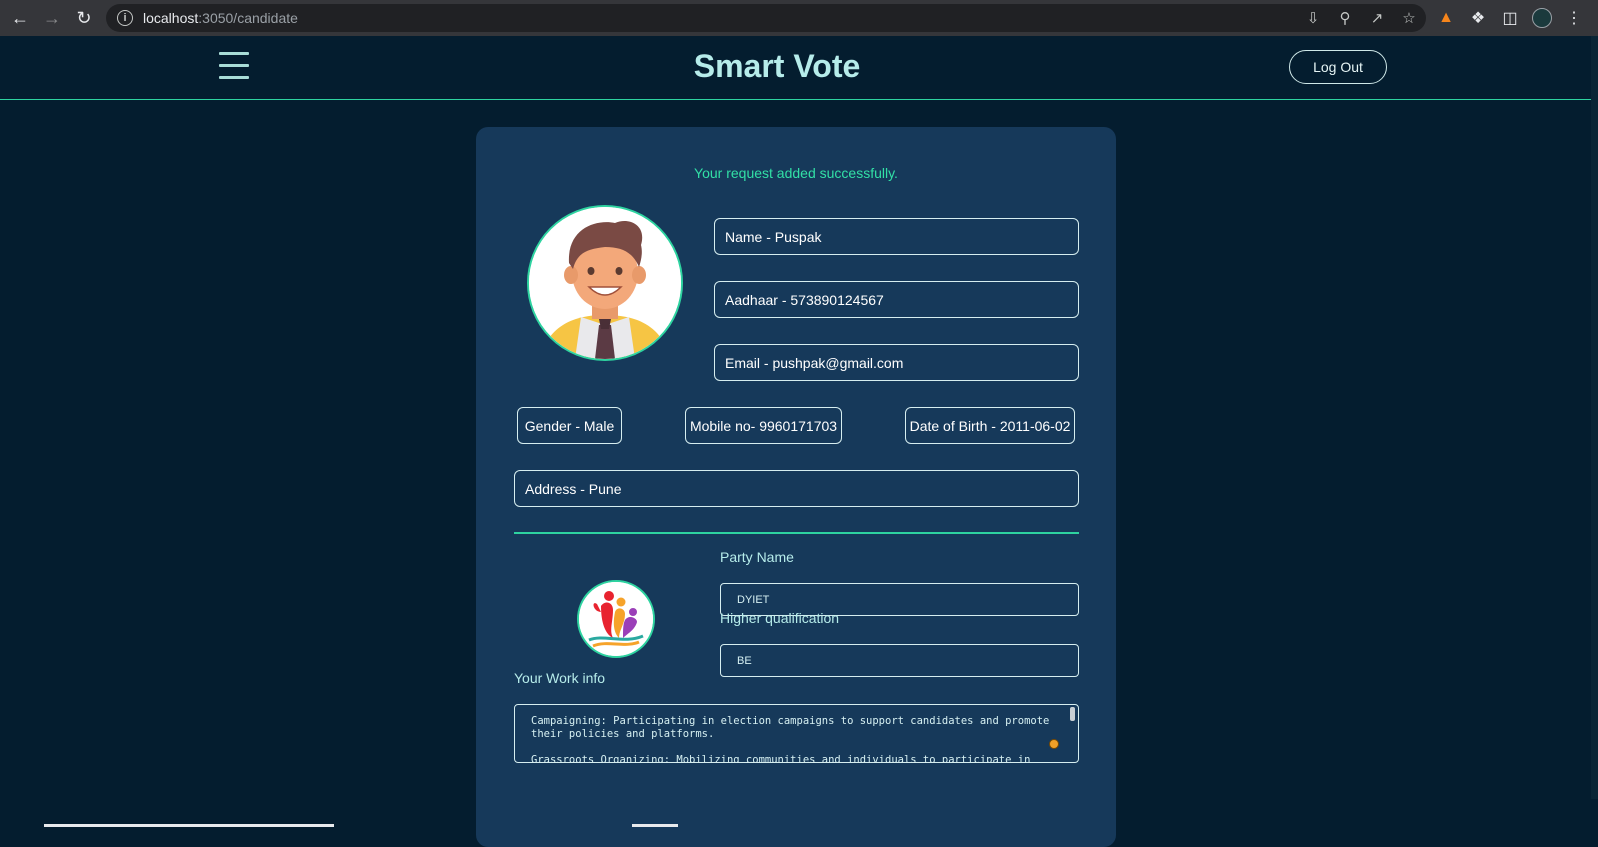 The width and height of the screenshot is (1598, 847). What do you see at coordinates (171, 18) in the screenshot?
I see `url-host: localhost` at bounding box center [171, 18].